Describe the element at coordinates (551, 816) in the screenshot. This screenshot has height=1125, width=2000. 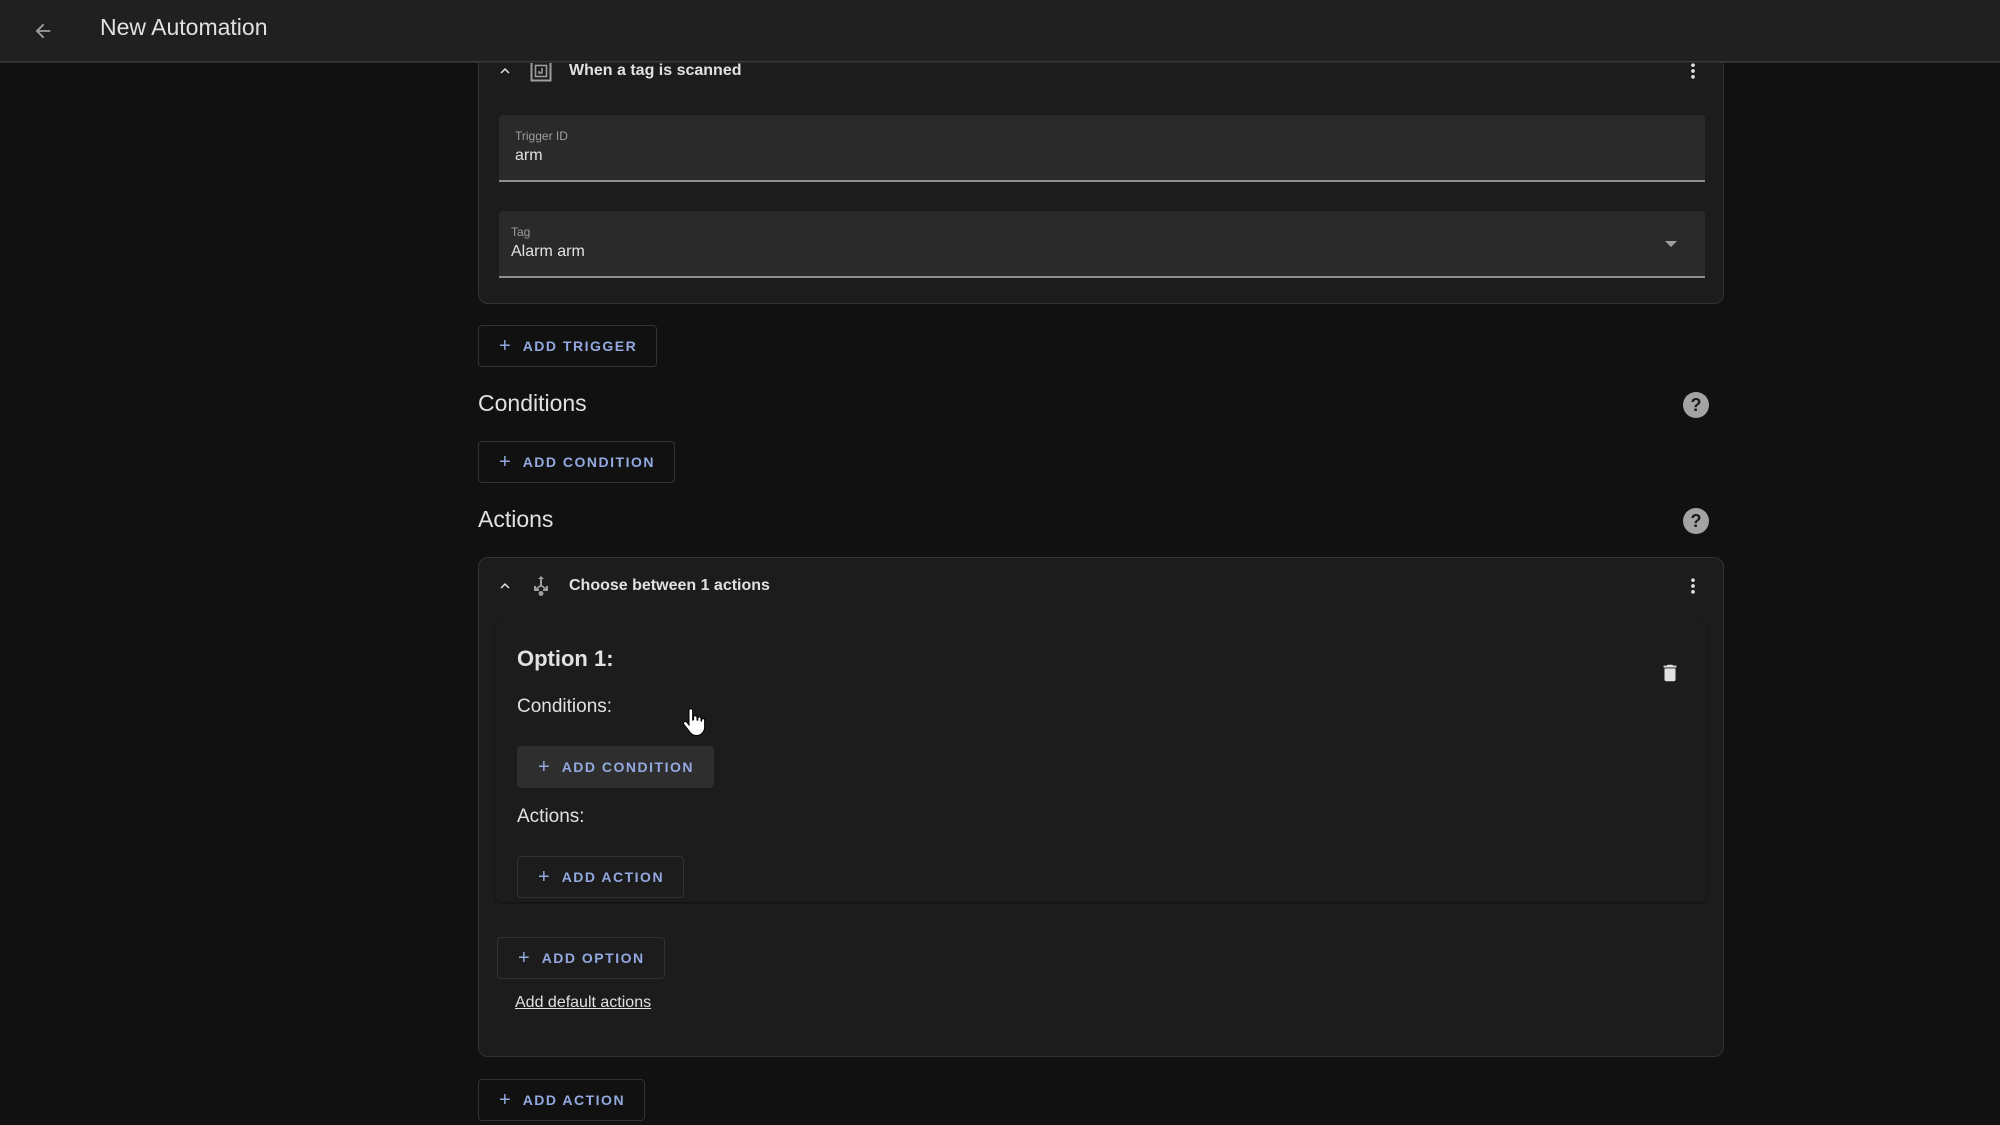
I see `option-actions-label: Actions:` at that location.